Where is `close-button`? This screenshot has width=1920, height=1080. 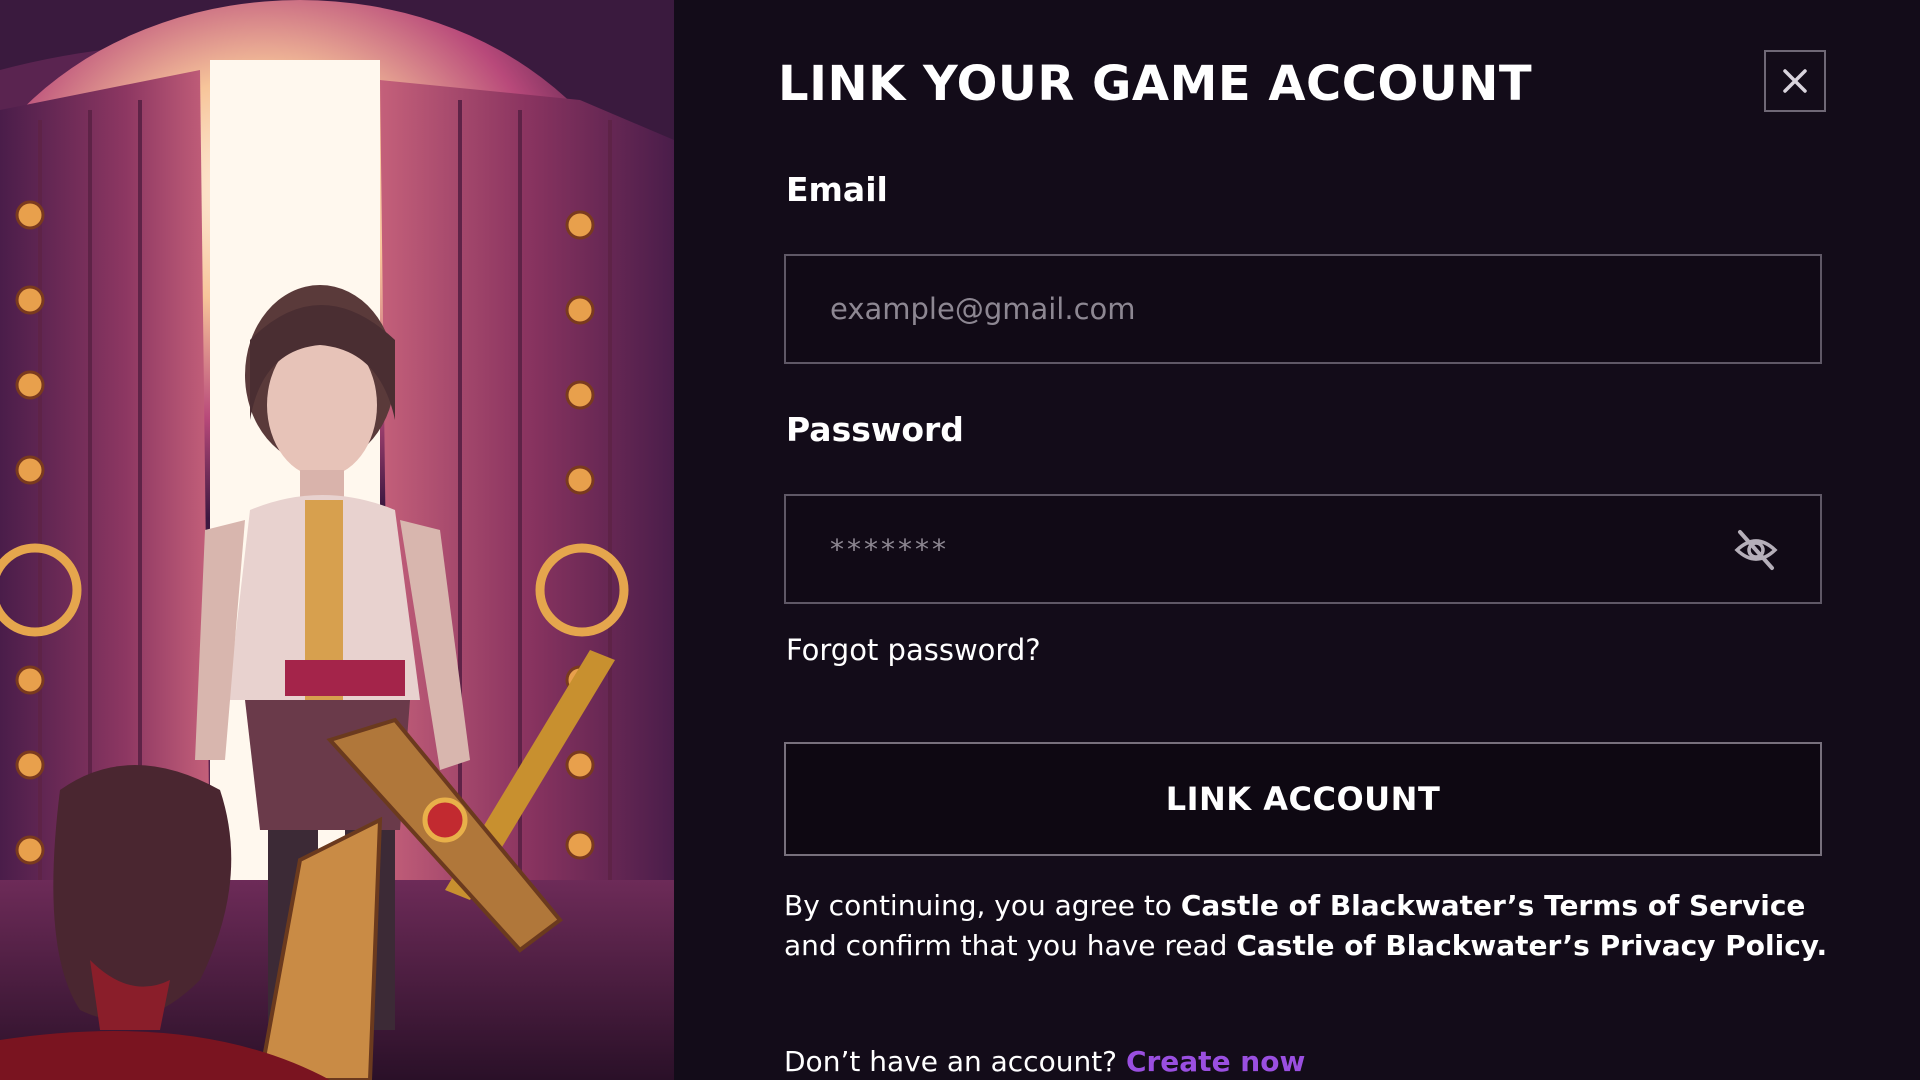
close-button is located at coordinates (1795, 81).